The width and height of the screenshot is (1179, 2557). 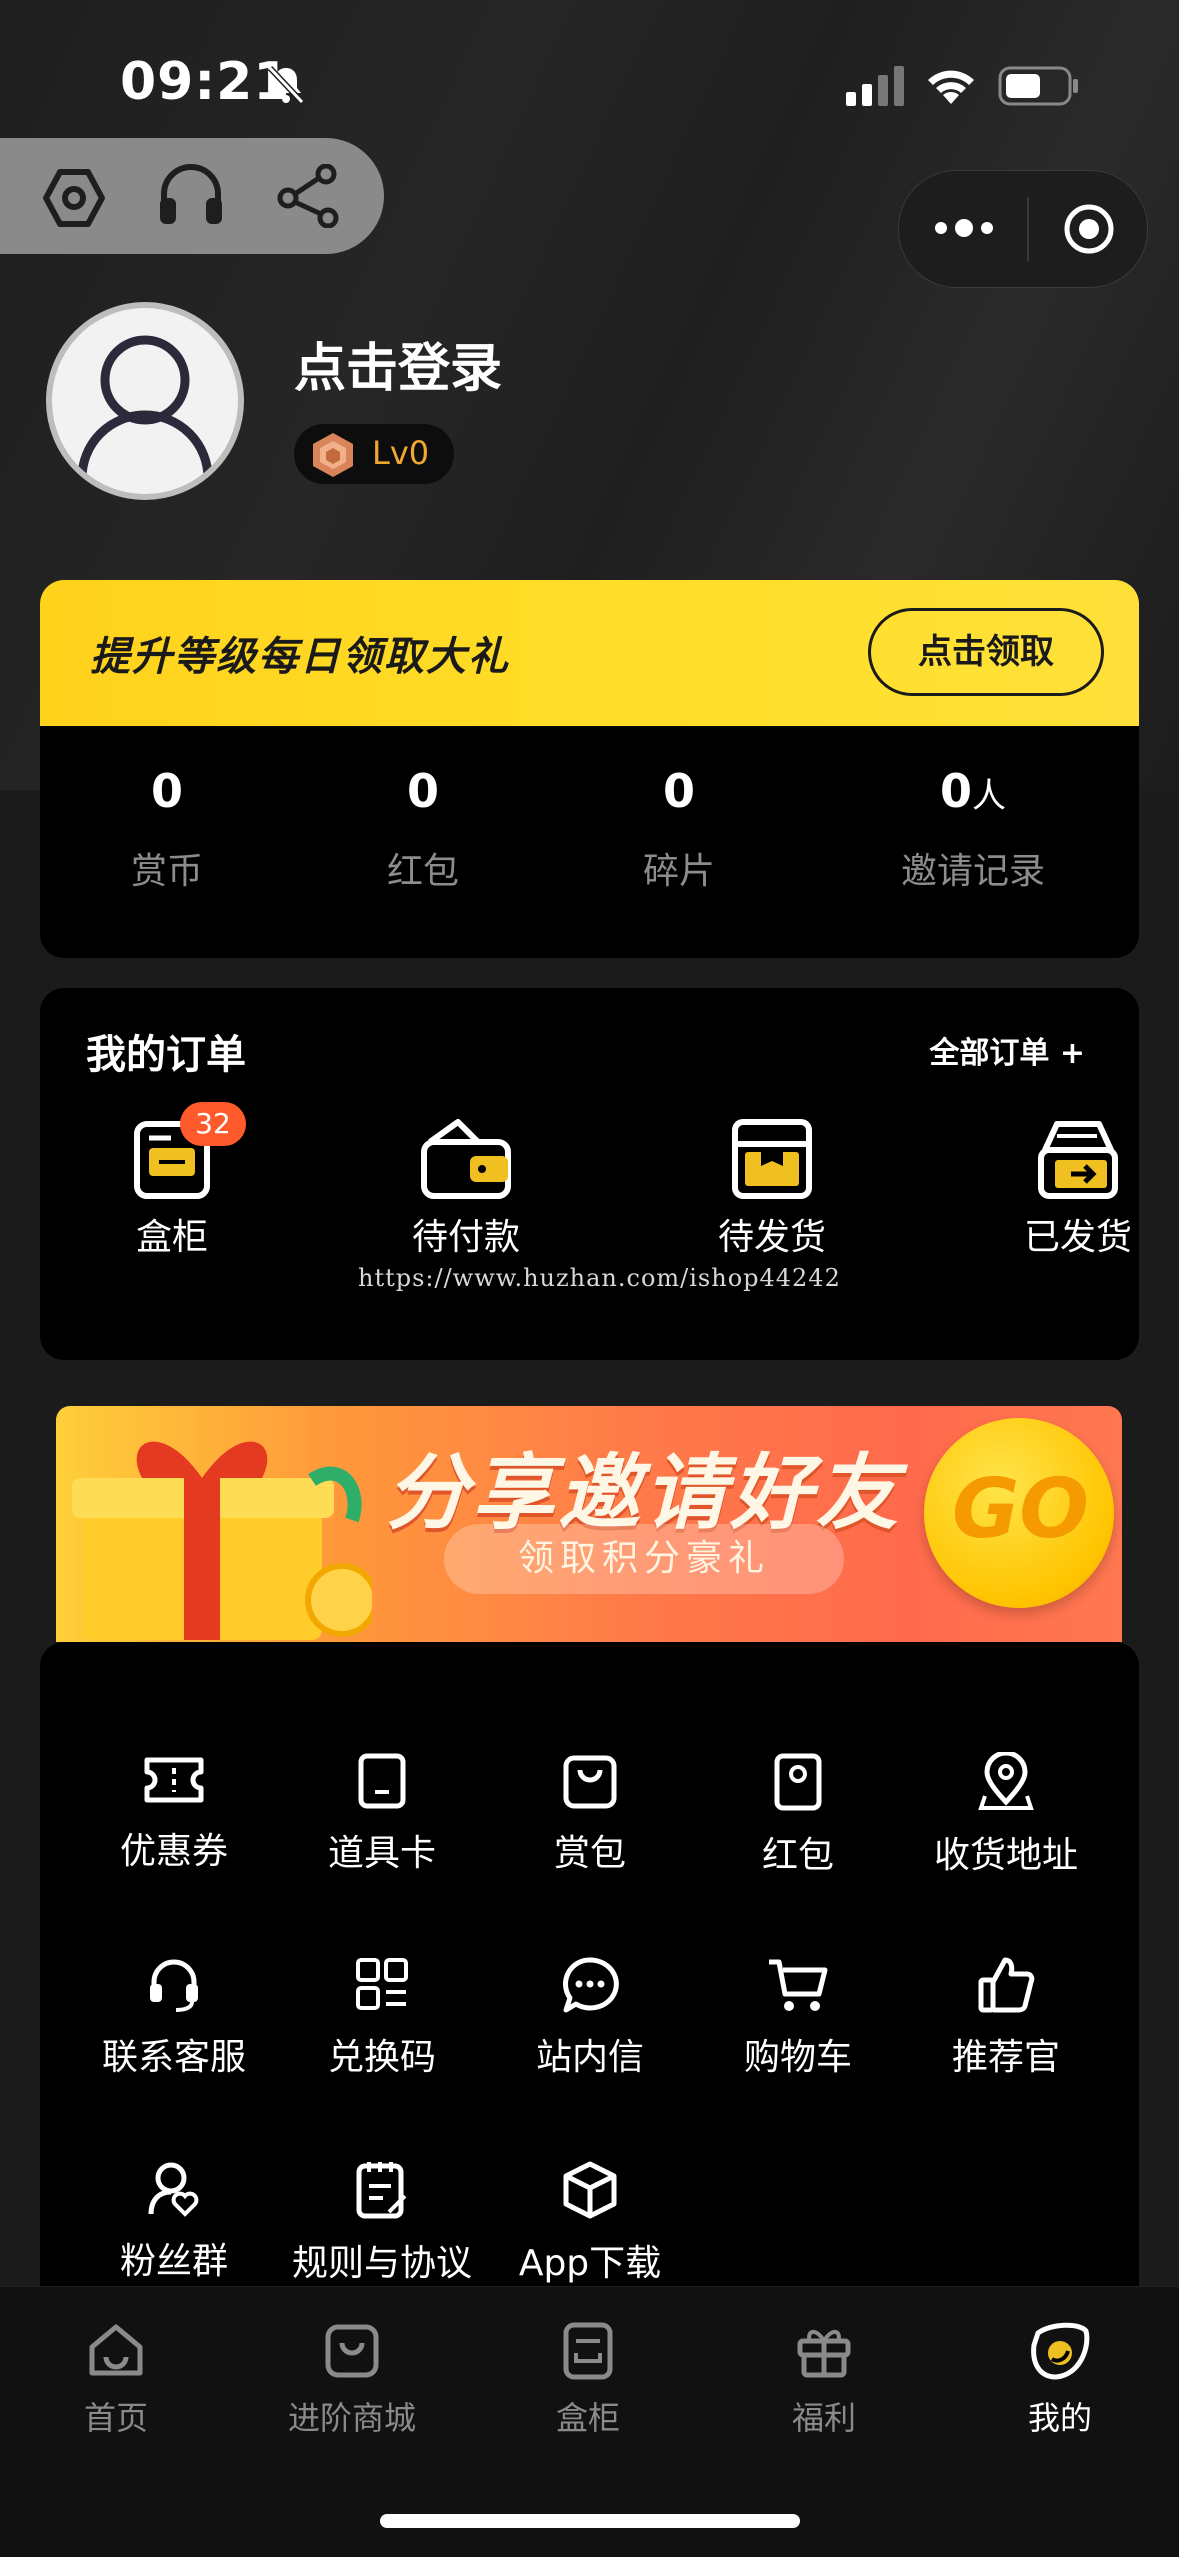 What do you see at coordinates (1005, 2057) in the screenshot?
I see `service-label: 推荐官` at bounding box center [1005, 2057].